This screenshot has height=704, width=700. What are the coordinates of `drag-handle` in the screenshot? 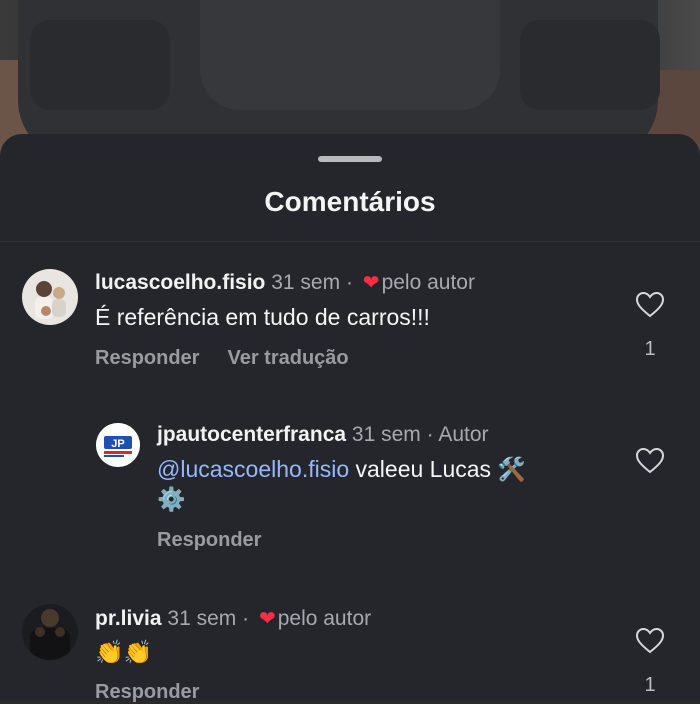 It's located at (350, 159).